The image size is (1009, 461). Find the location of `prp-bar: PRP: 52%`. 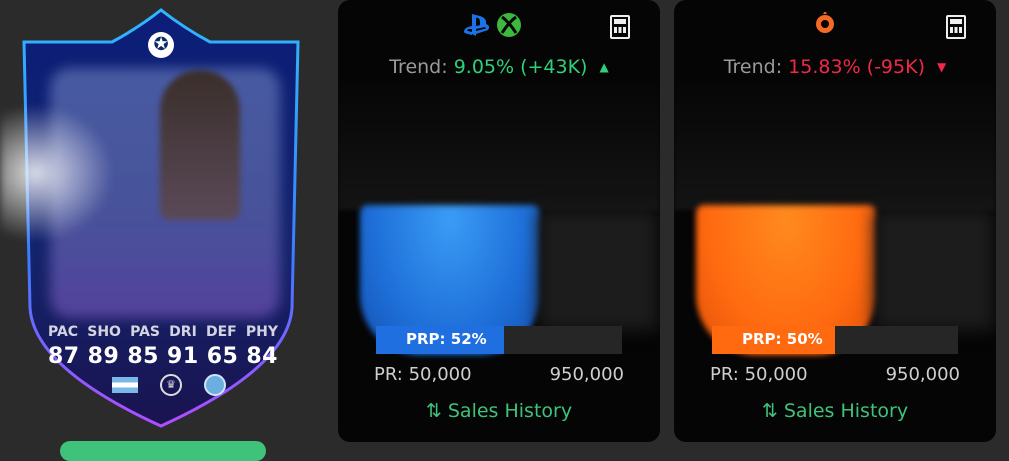

prp-bar: PRP: 52% is located at coordinates (499, 340).